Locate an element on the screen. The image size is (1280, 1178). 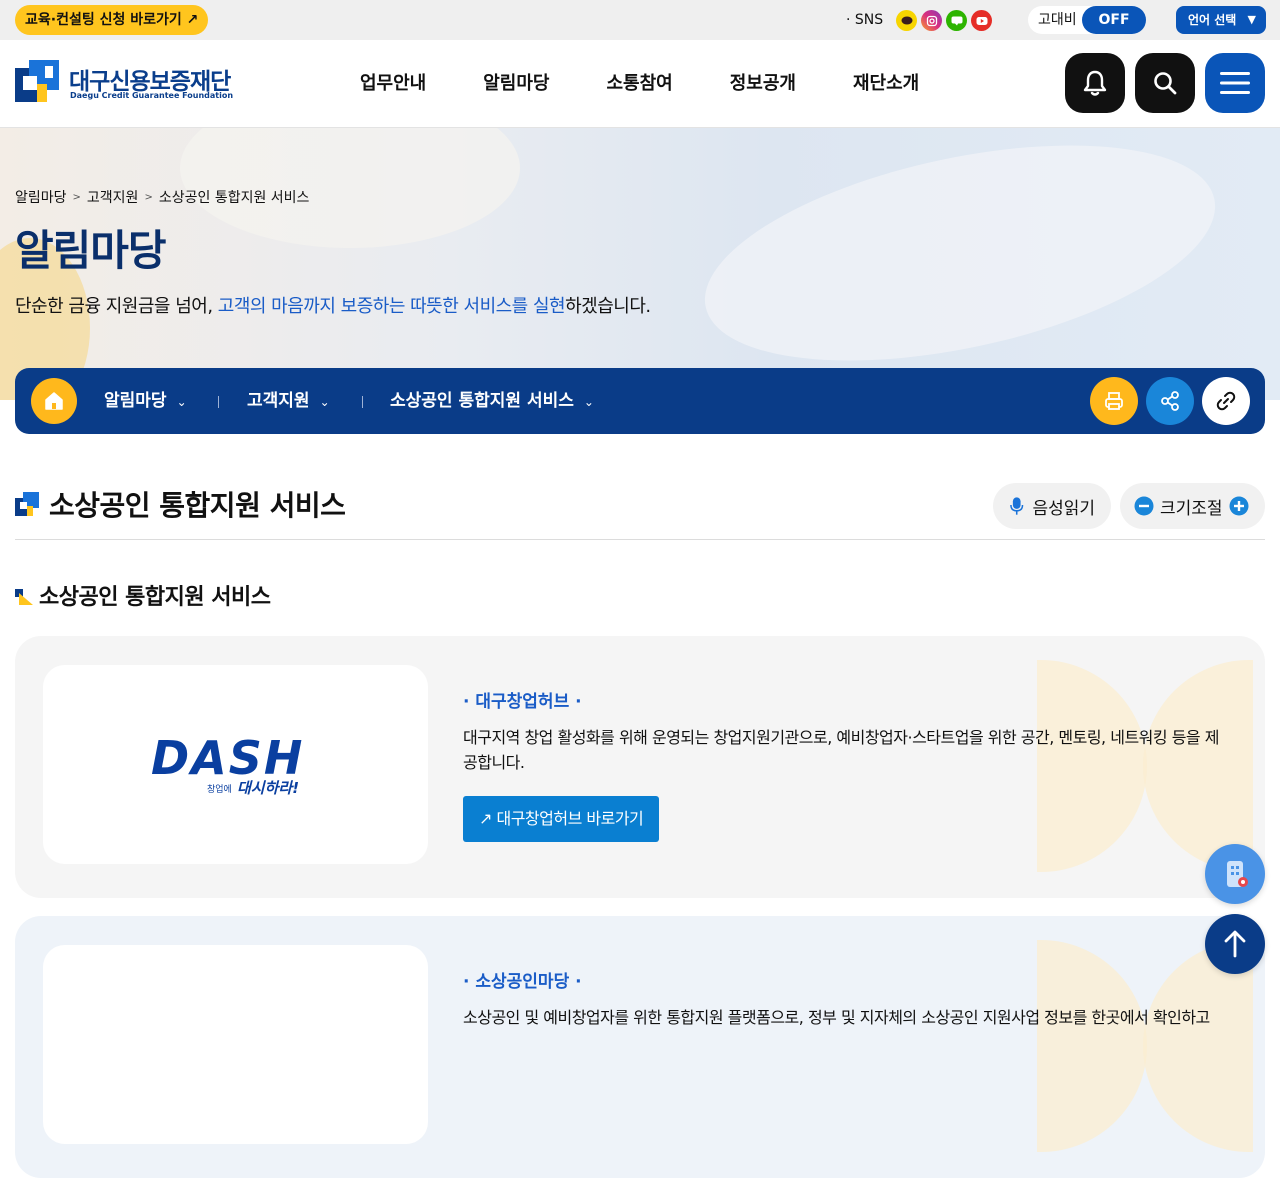
service-logo-box is located at coordinates (235, 1044).